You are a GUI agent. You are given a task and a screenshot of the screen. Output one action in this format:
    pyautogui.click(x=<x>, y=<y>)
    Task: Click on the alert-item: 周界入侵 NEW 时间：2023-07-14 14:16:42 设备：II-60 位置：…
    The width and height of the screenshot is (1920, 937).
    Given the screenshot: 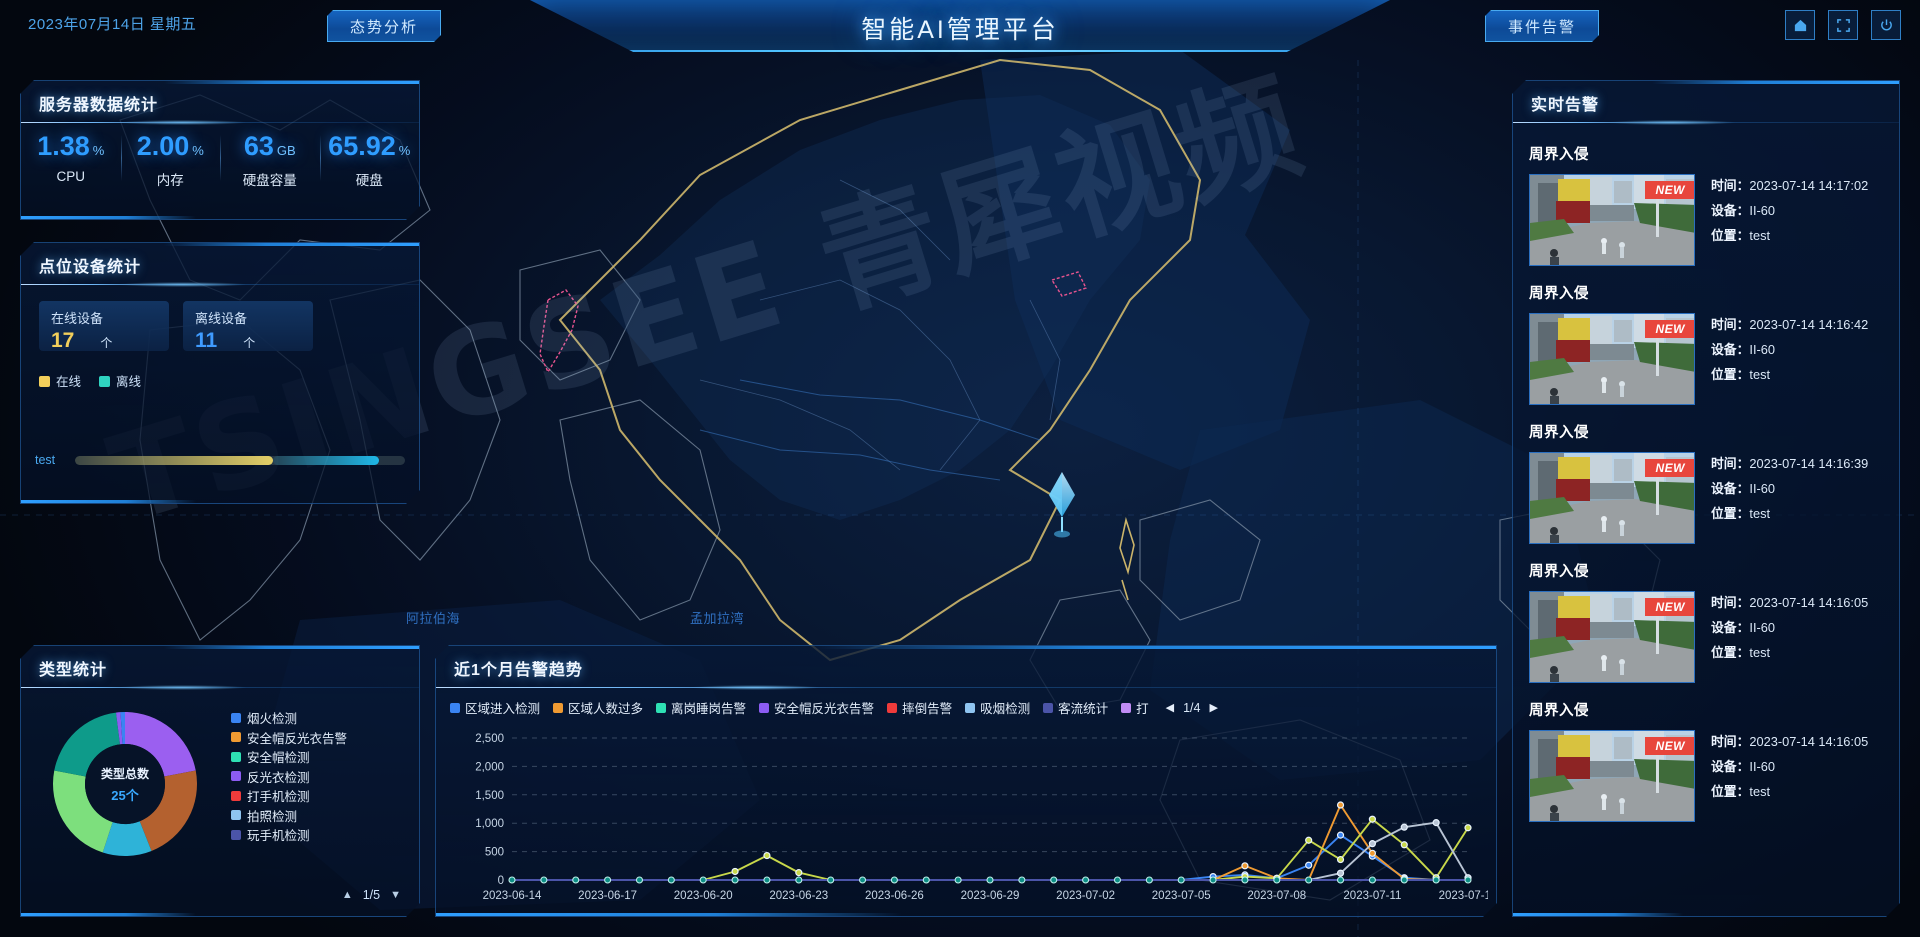 What is the action you would take?
    pyautogui.click(x=1706, y=343)
    